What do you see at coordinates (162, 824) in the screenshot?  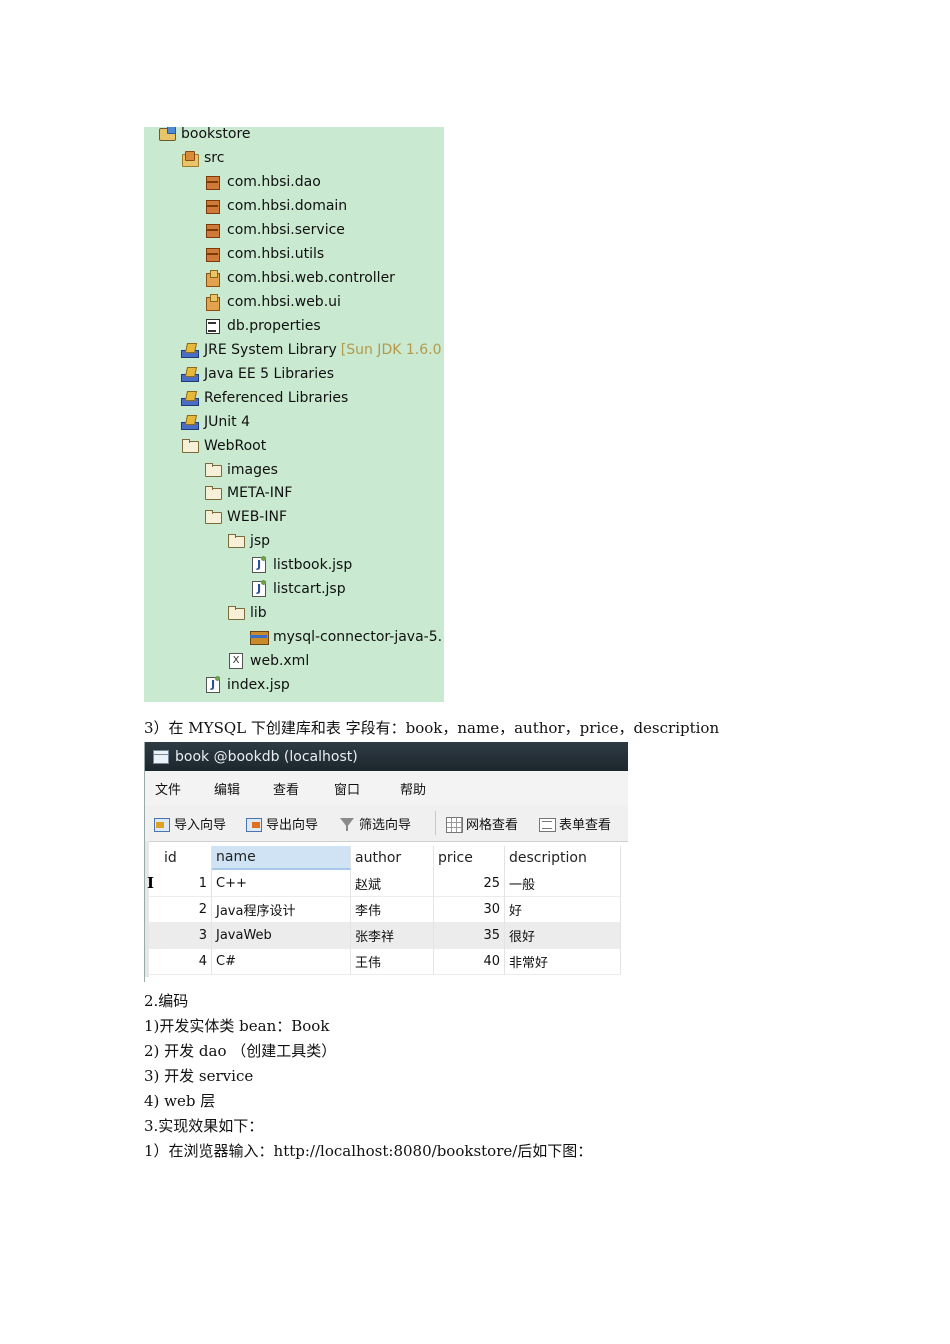 I see `import-icon` at bounding box center [162, 824].